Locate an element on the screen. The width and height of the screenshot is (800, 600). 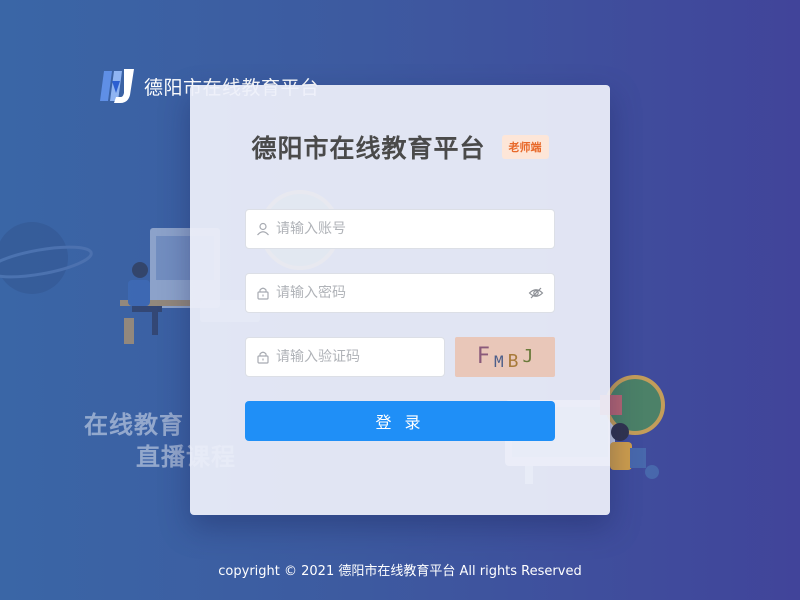
user-icon is located at coordinates (263, 229).